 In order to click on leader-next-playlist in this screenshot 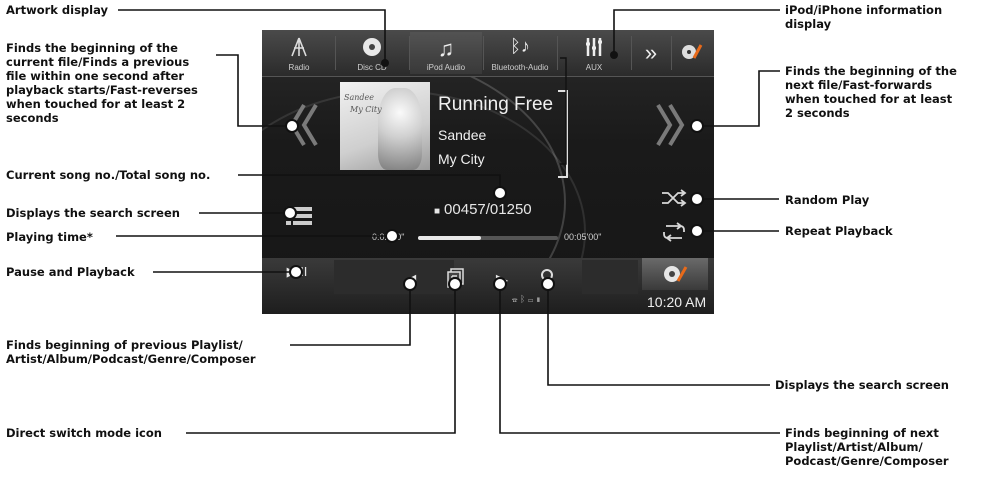, I will do `click(639, 359)`.